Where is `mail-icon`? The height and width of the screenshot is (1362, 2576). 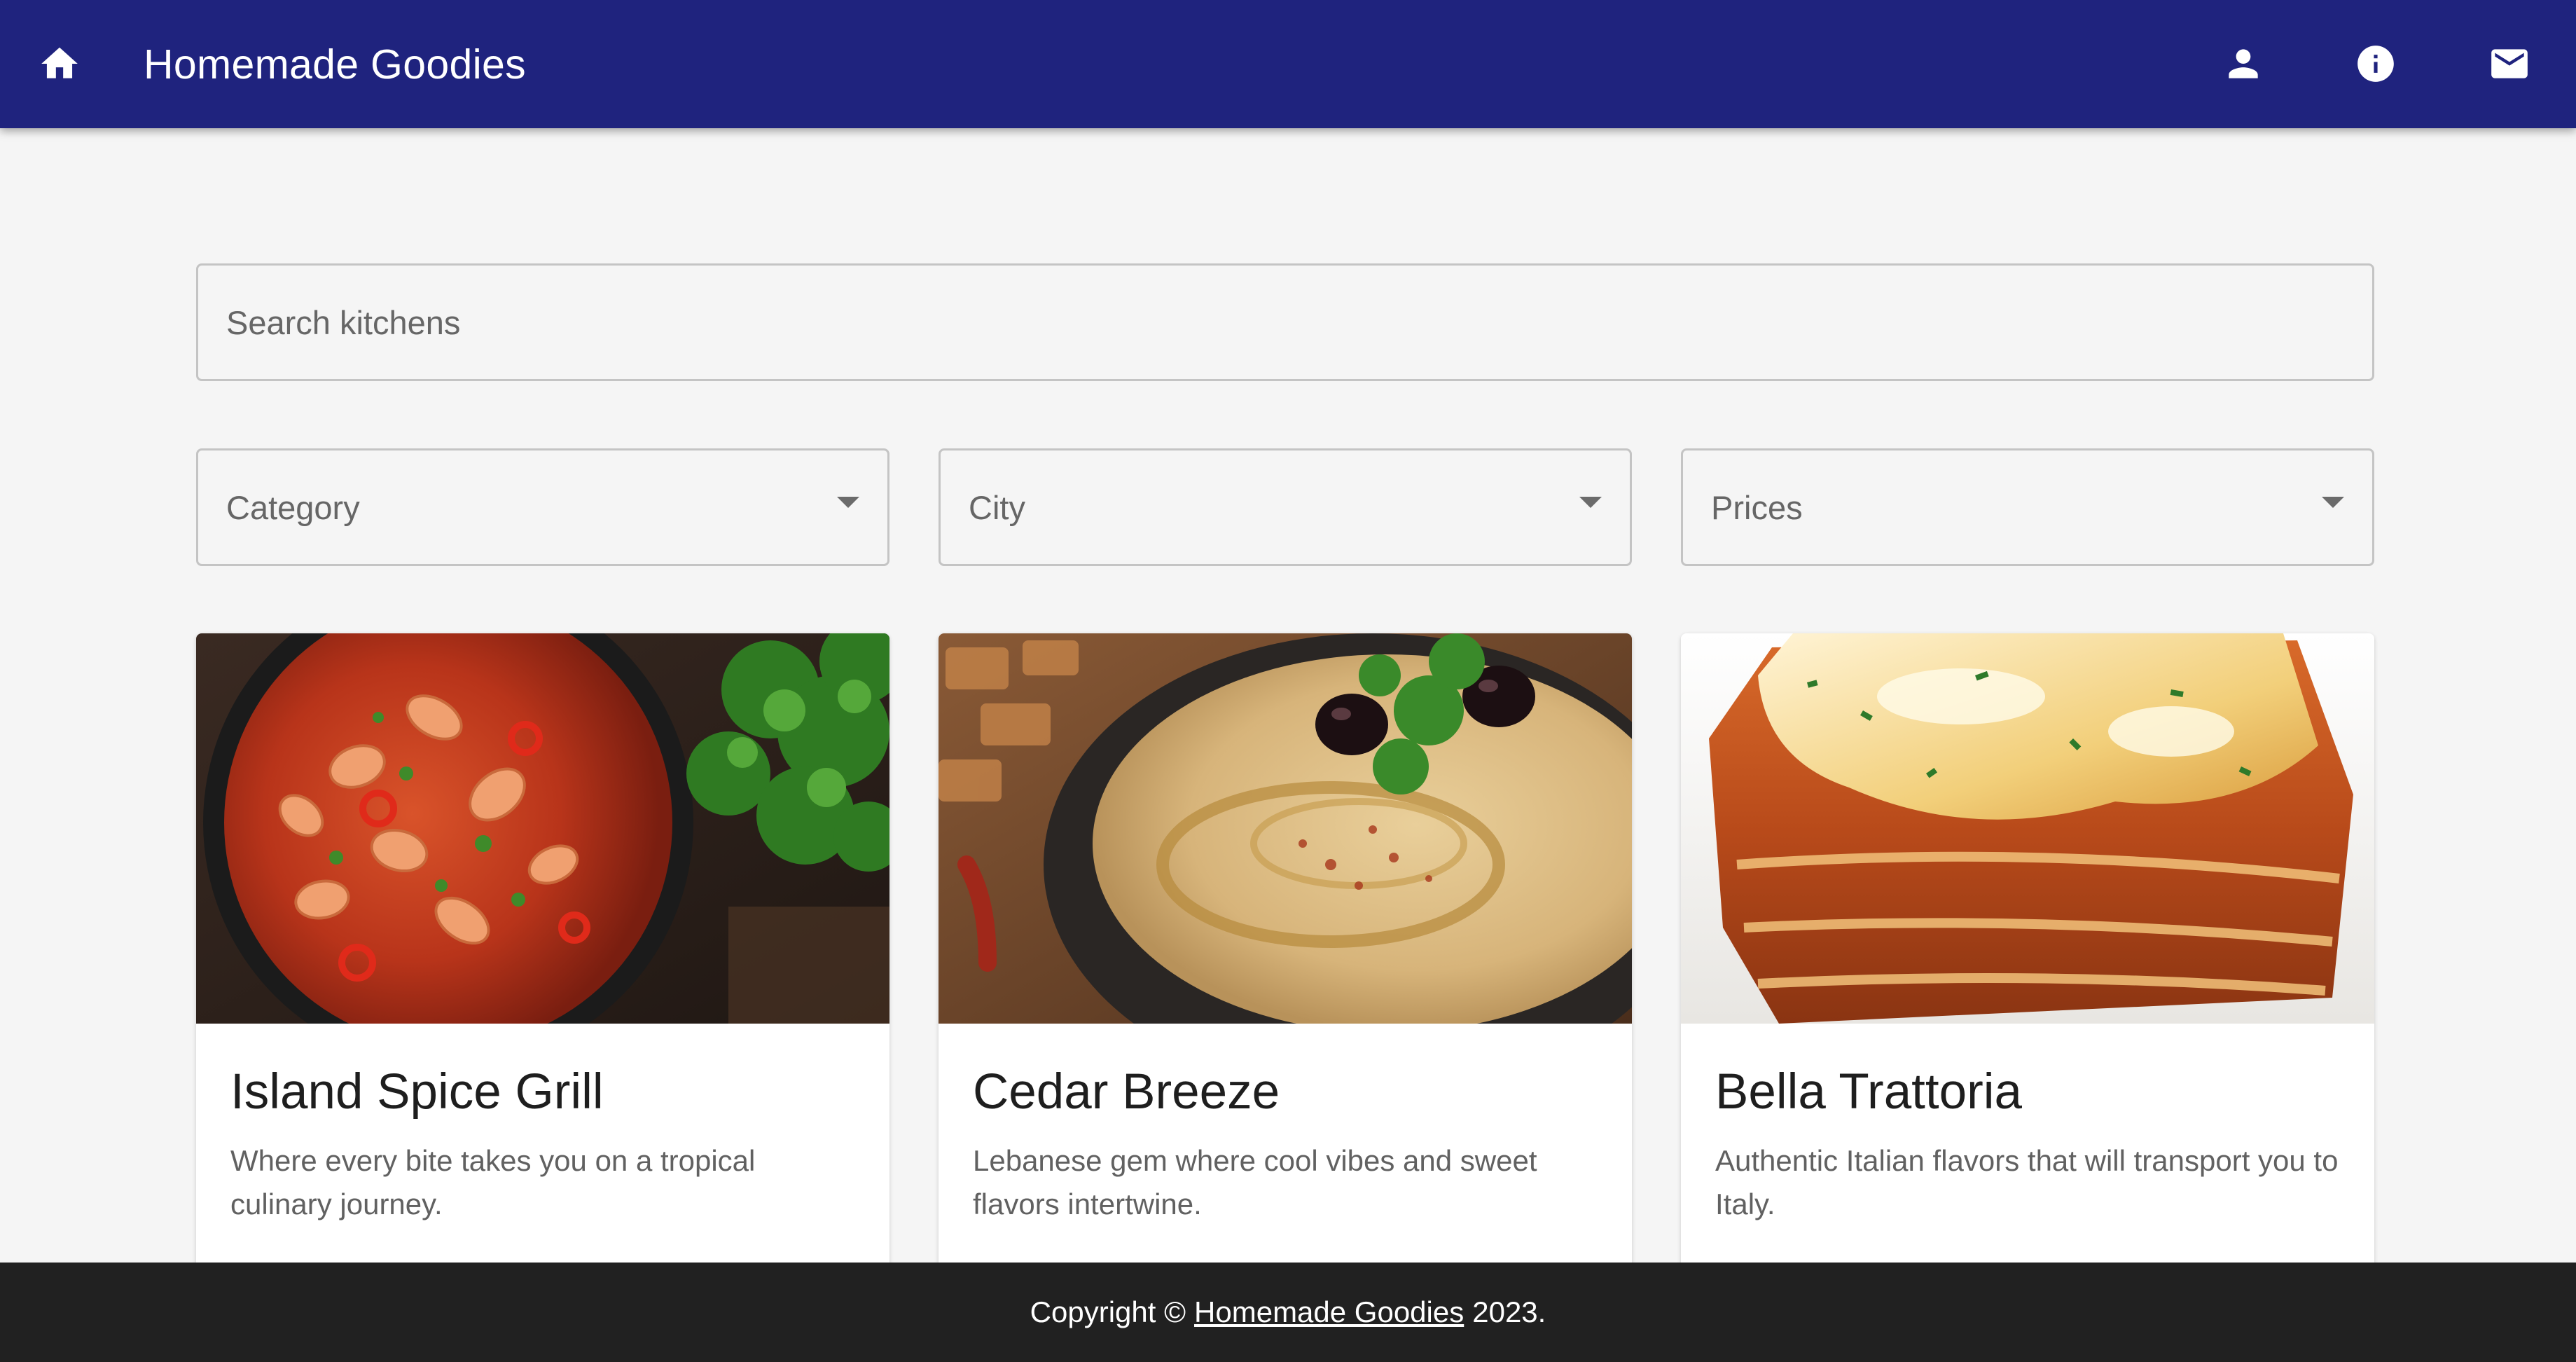 mail-icon is located at coordinates (2509, 63).